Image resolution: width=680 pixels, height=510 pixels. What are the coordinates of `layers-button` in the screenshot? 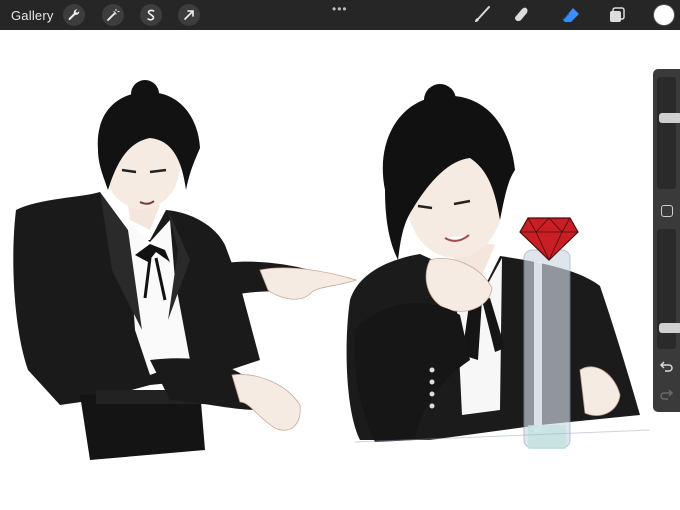 It's located at (617, 15).